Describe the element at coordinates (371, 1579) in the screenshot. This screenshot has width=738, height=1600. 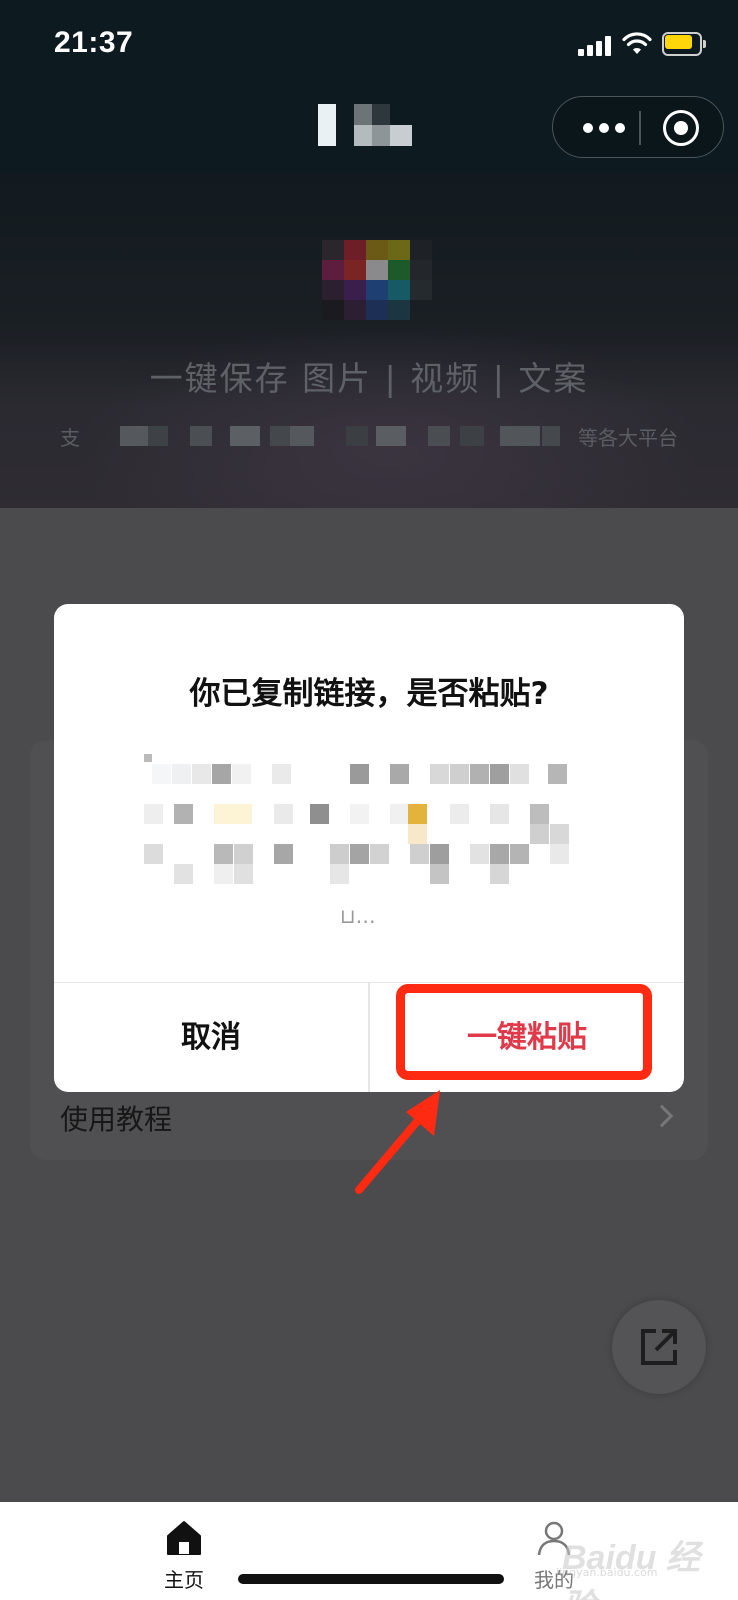
I see `home-indicator` at that location.